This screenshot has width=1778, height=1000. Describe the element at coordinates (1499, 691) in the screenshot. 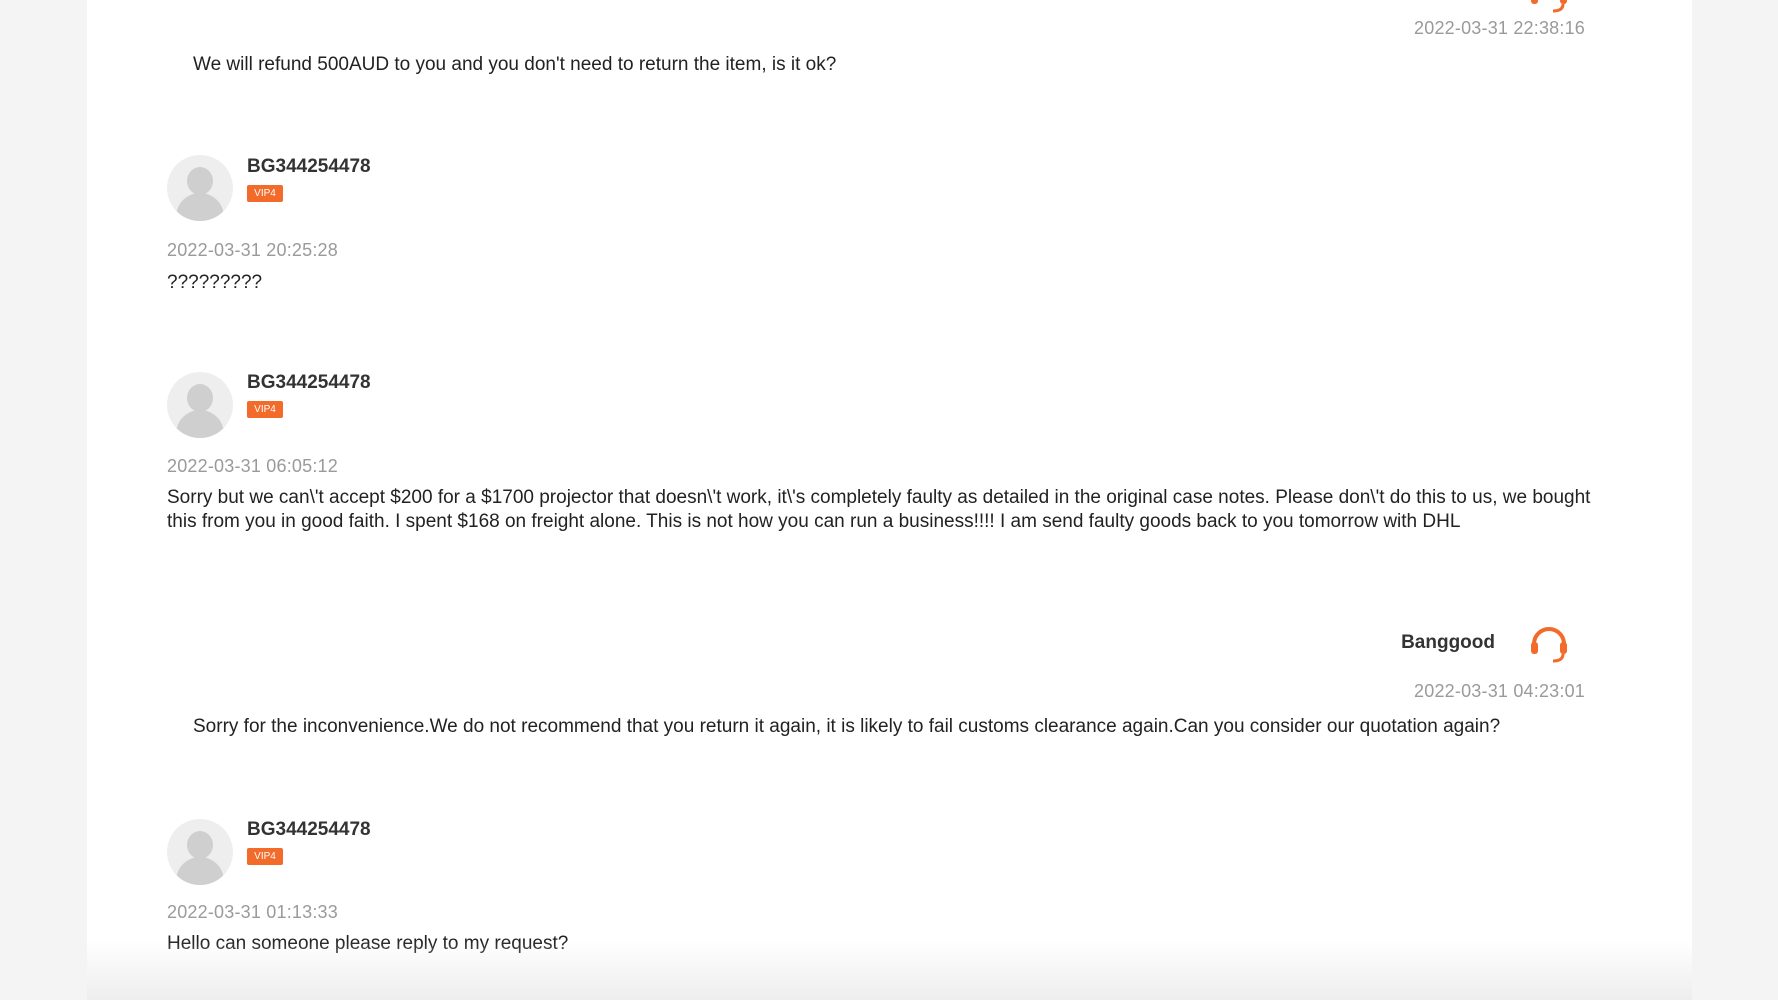

I see `message-timestamp: 2022-03-31 04:23:01` at that location.